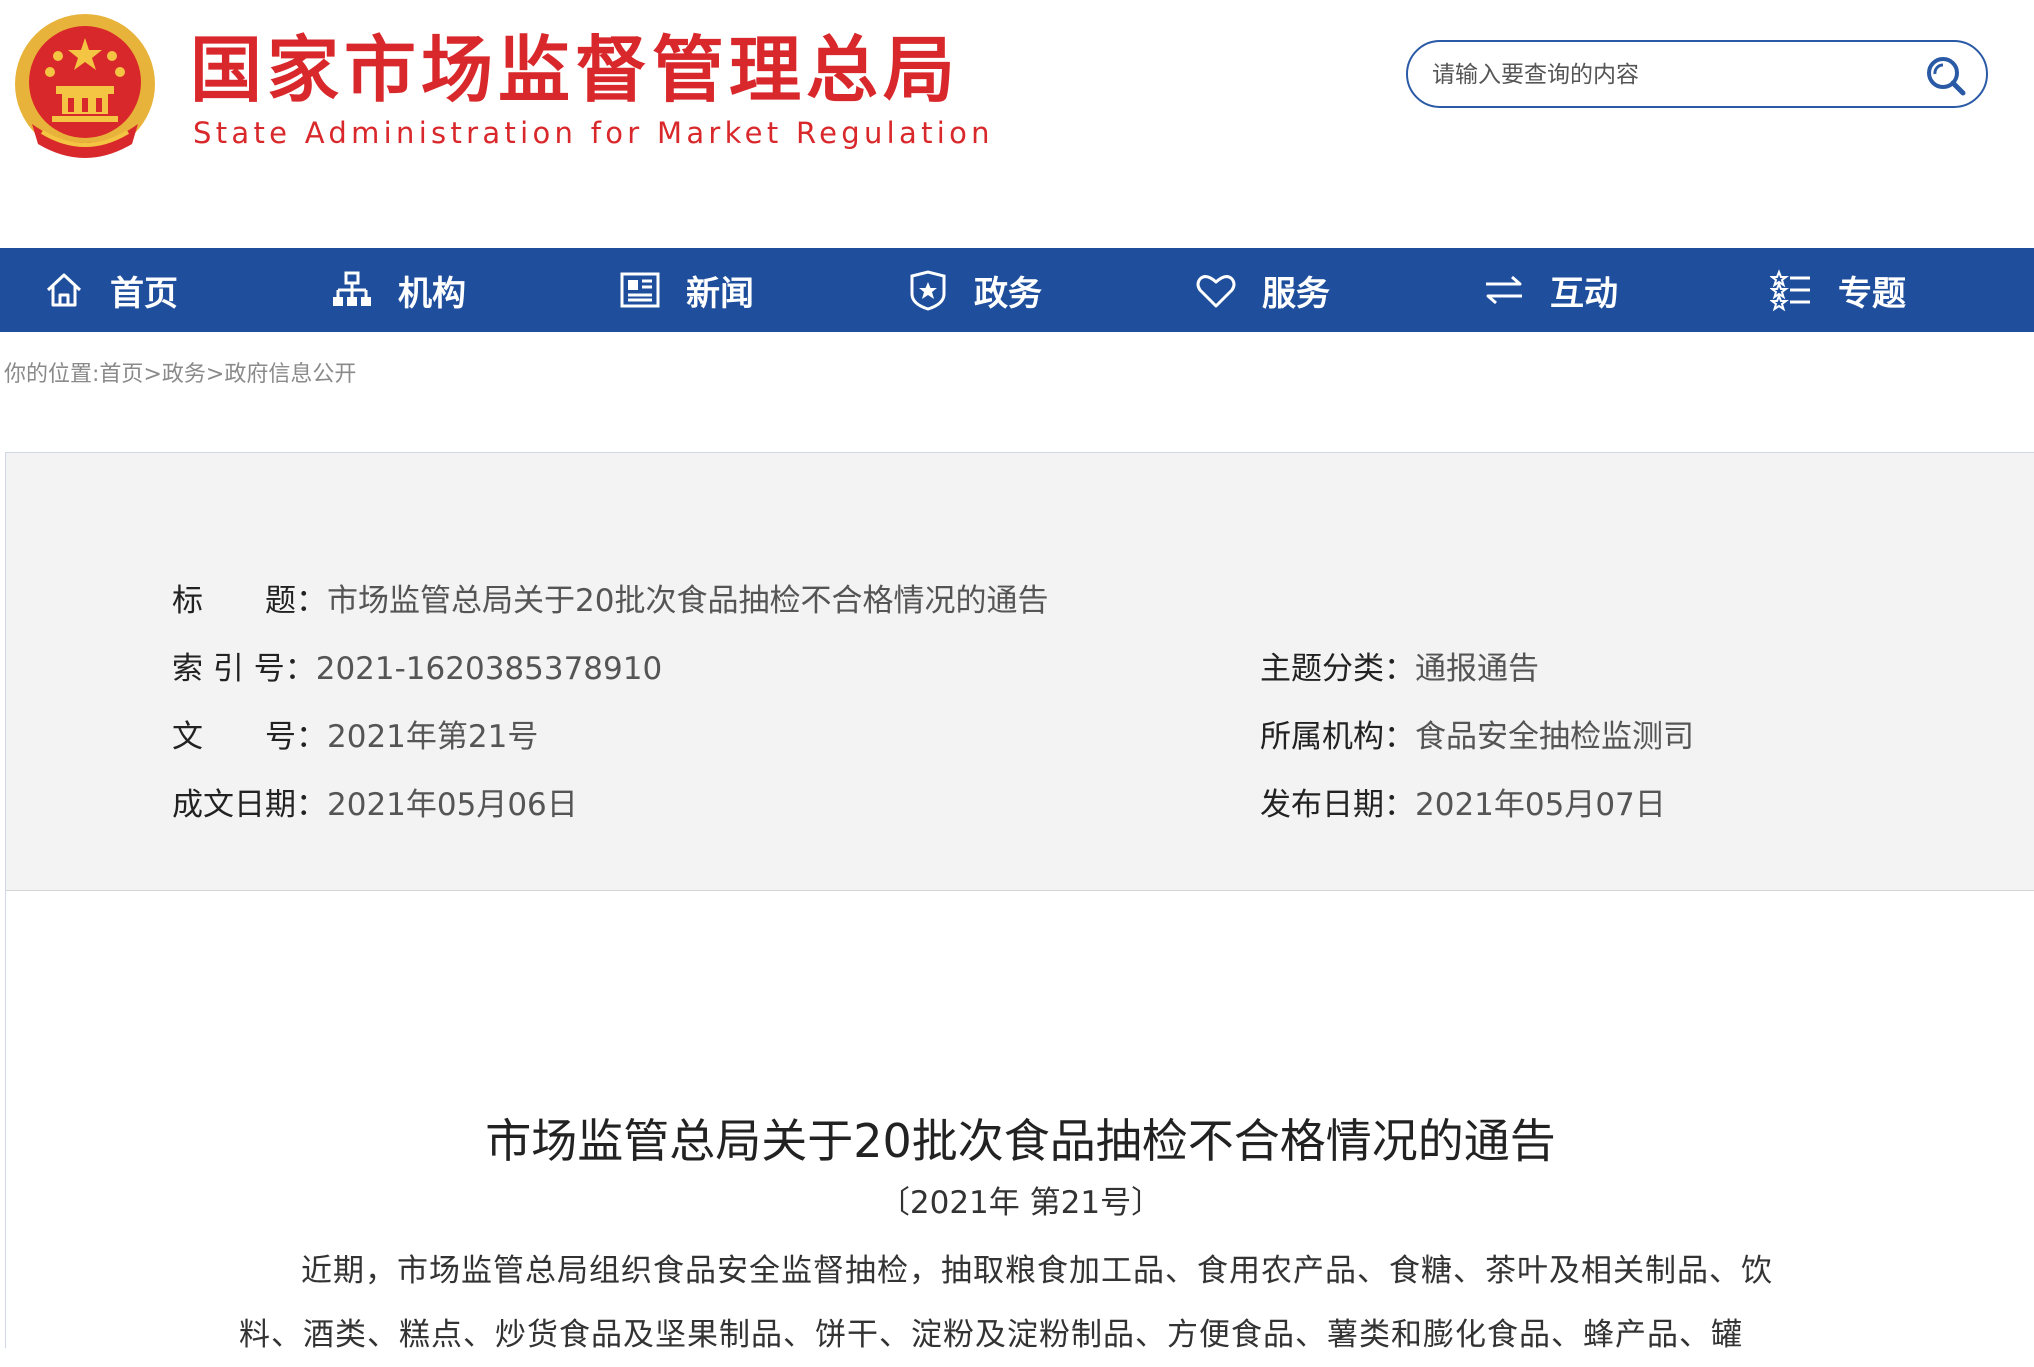  I want to click on meta-title: 标 题：市场监管总局关于20批次食品抽检不合格情况的通告, so click(610, 601).